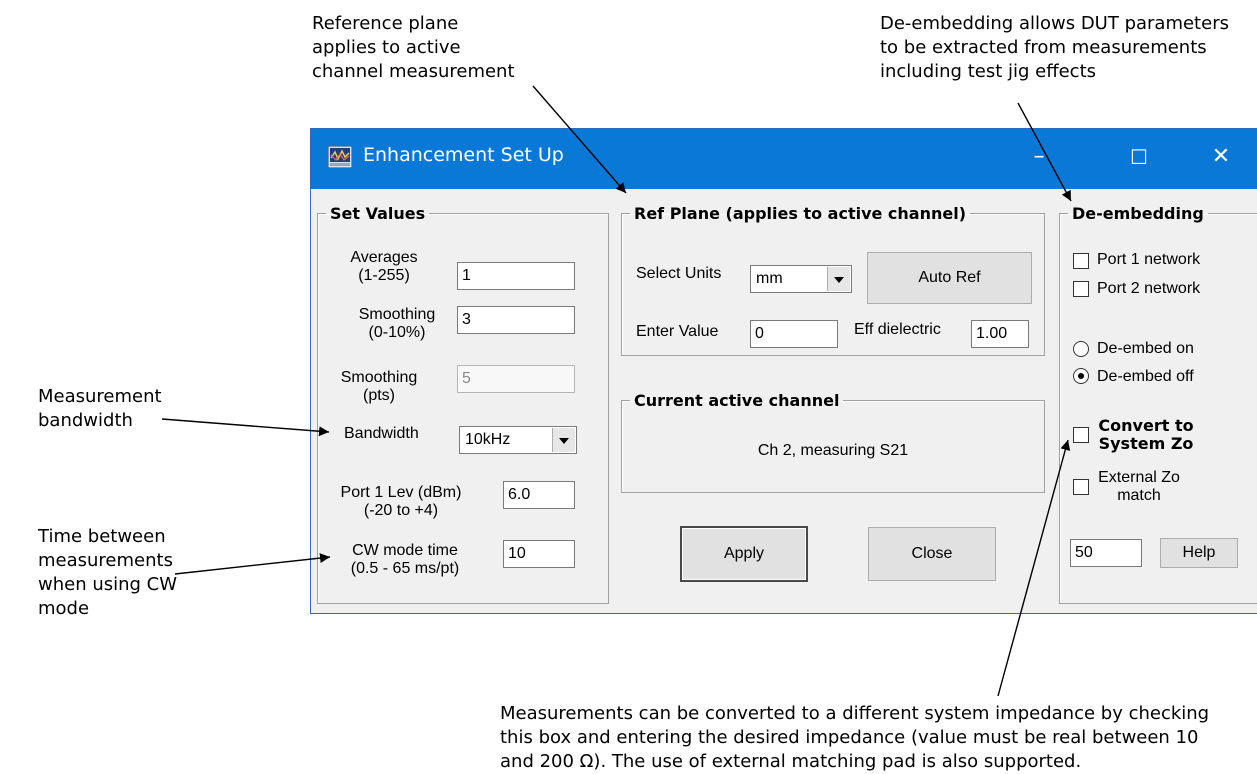  Describe the element at coordinates (1034, 568) in the screenshot. I see `arrow-convert` at that location.